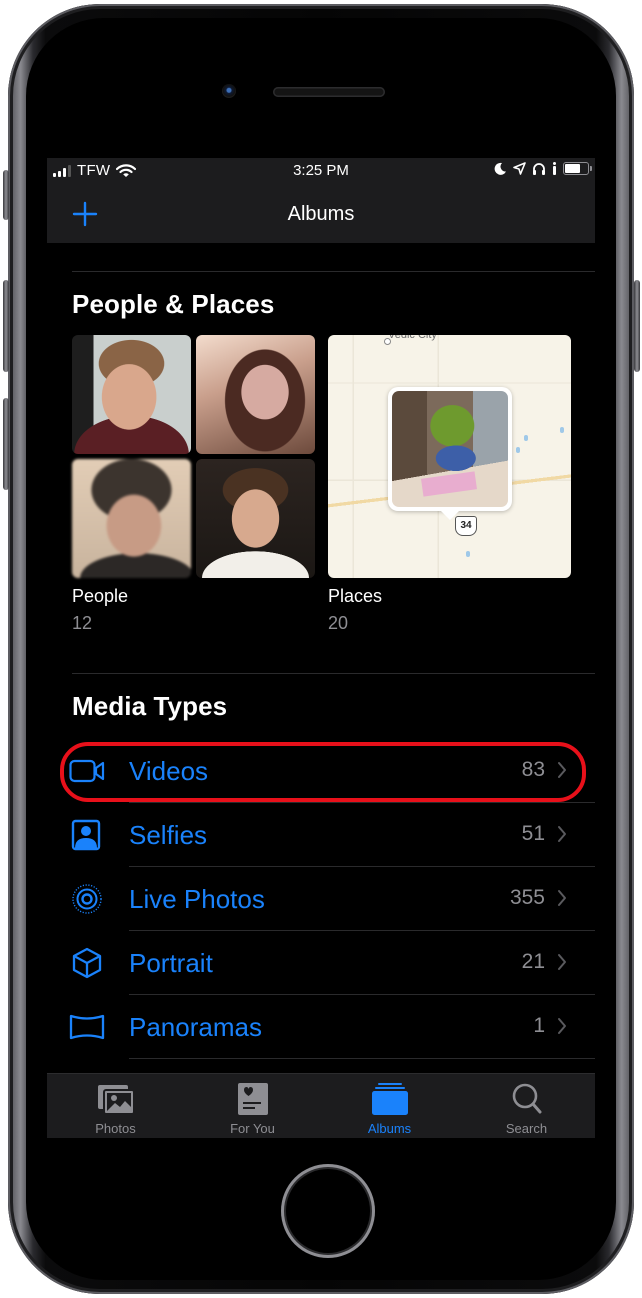  Describe the element at coordinates (195, 1027) in the screenshot. I see `media-label: Panoramas` at that location.